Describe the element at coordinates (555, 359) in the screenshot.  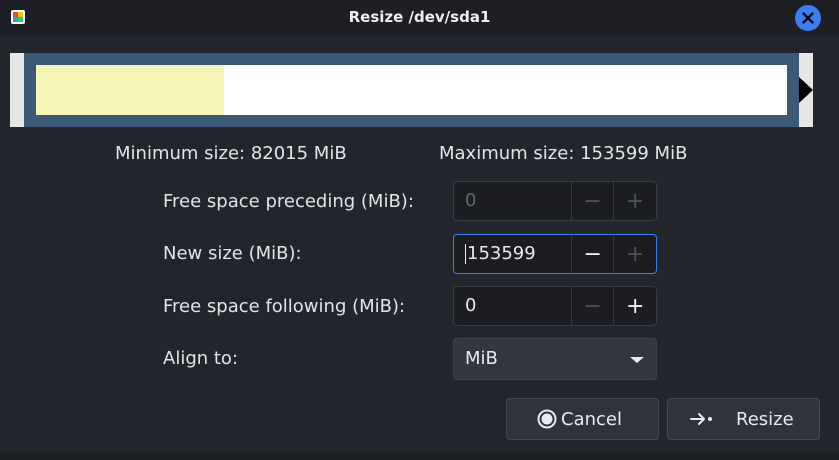
I see `align-to-dropdown: MiB` at that location.